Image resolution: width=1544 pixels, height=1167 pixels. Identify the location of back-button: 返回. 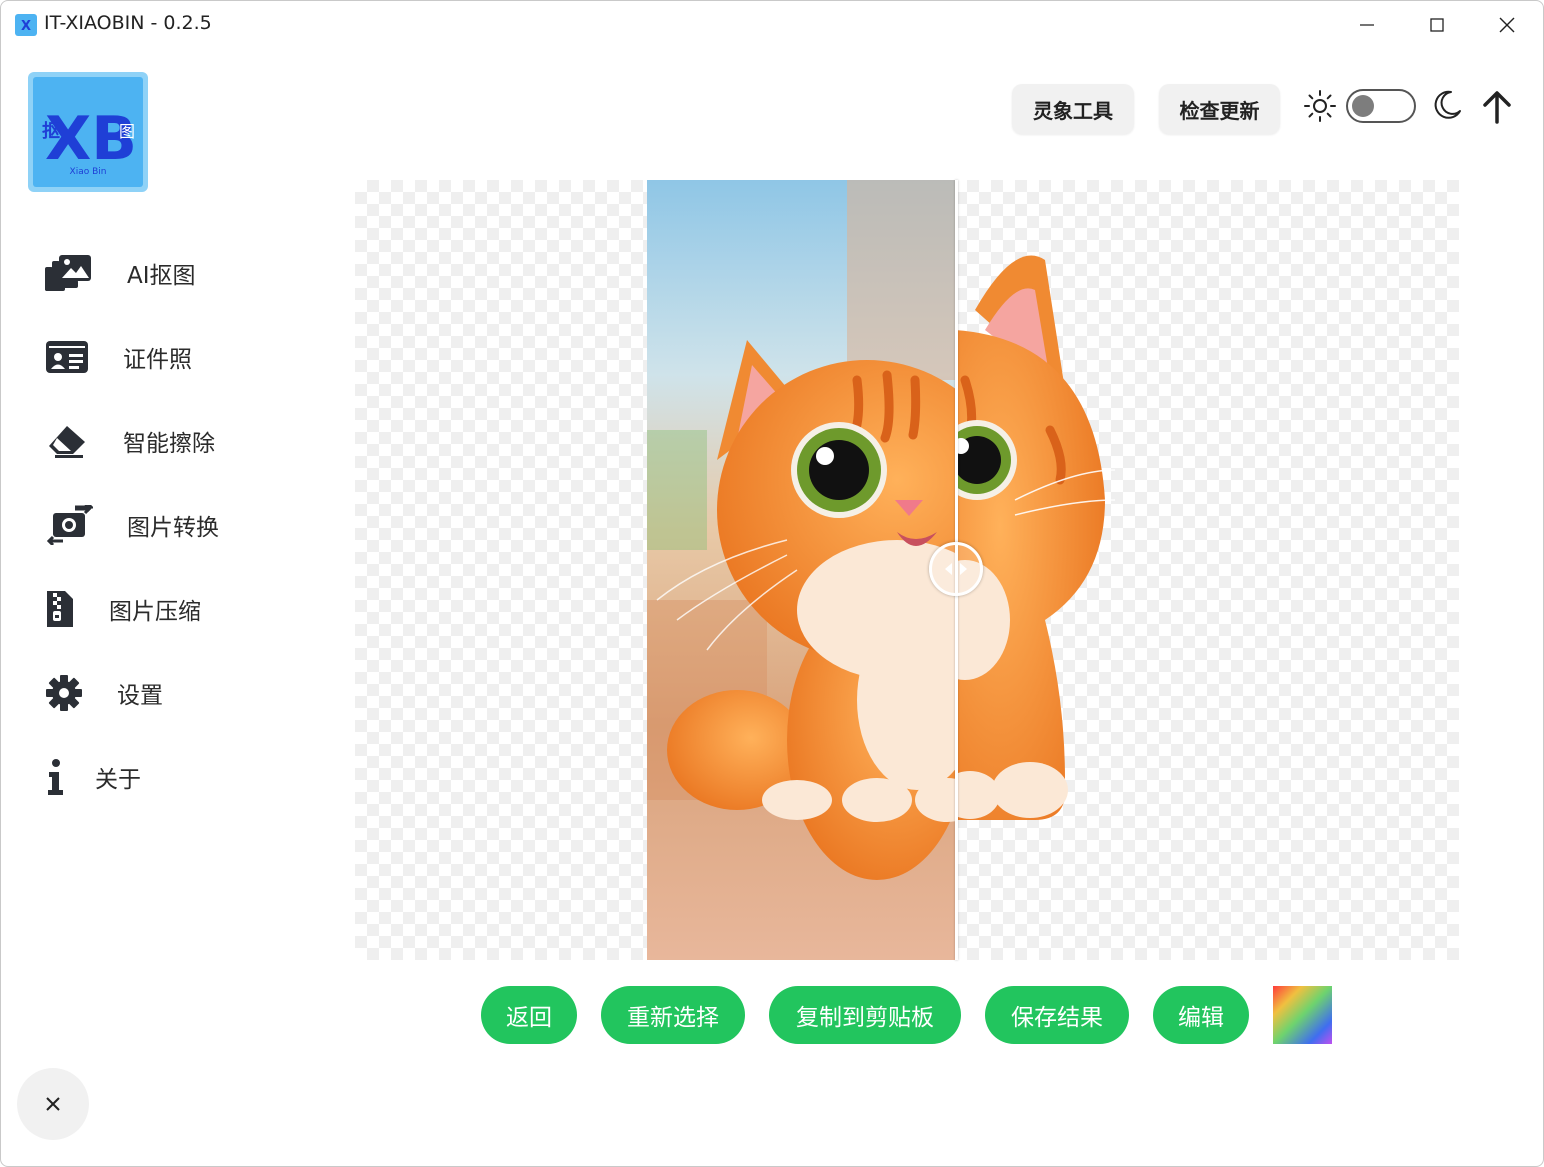
(529, 1015).